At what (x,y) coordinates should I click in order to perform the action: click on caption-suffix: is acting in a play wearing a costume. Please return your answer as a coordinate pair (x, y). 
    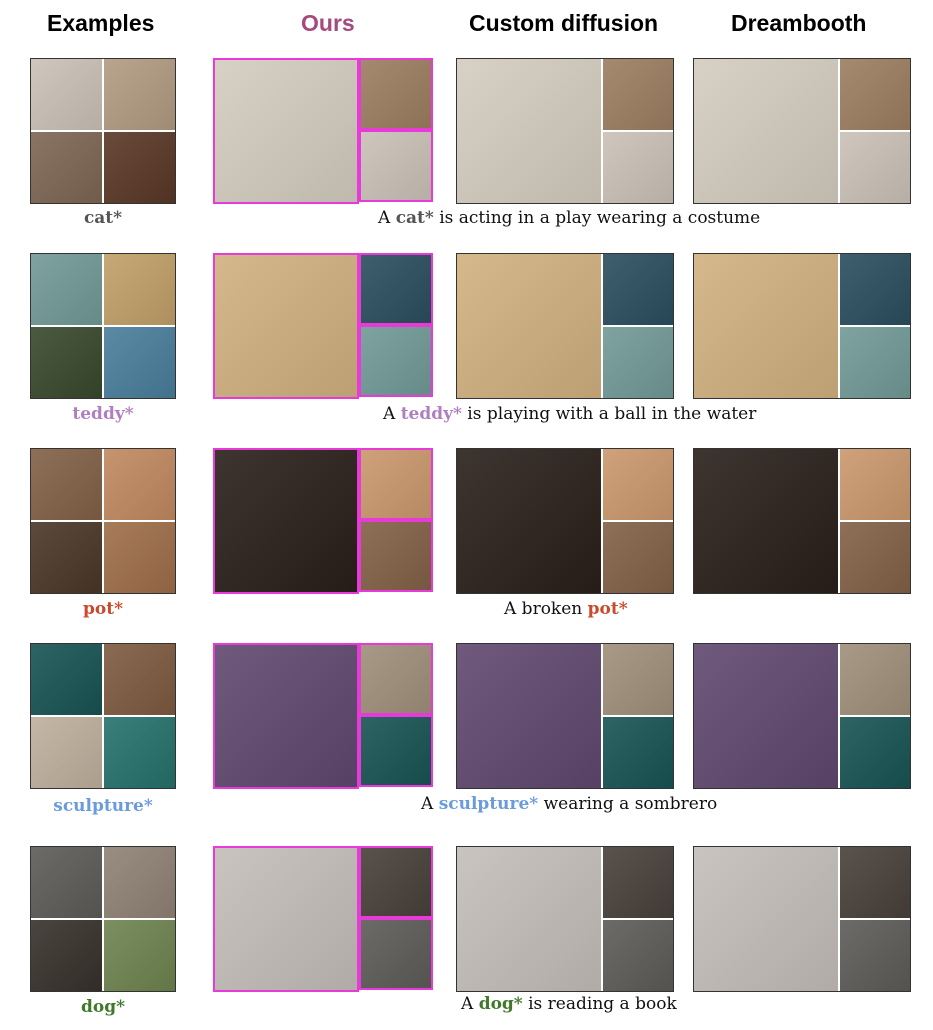
    Looking at the image, I should click on (597, 218).